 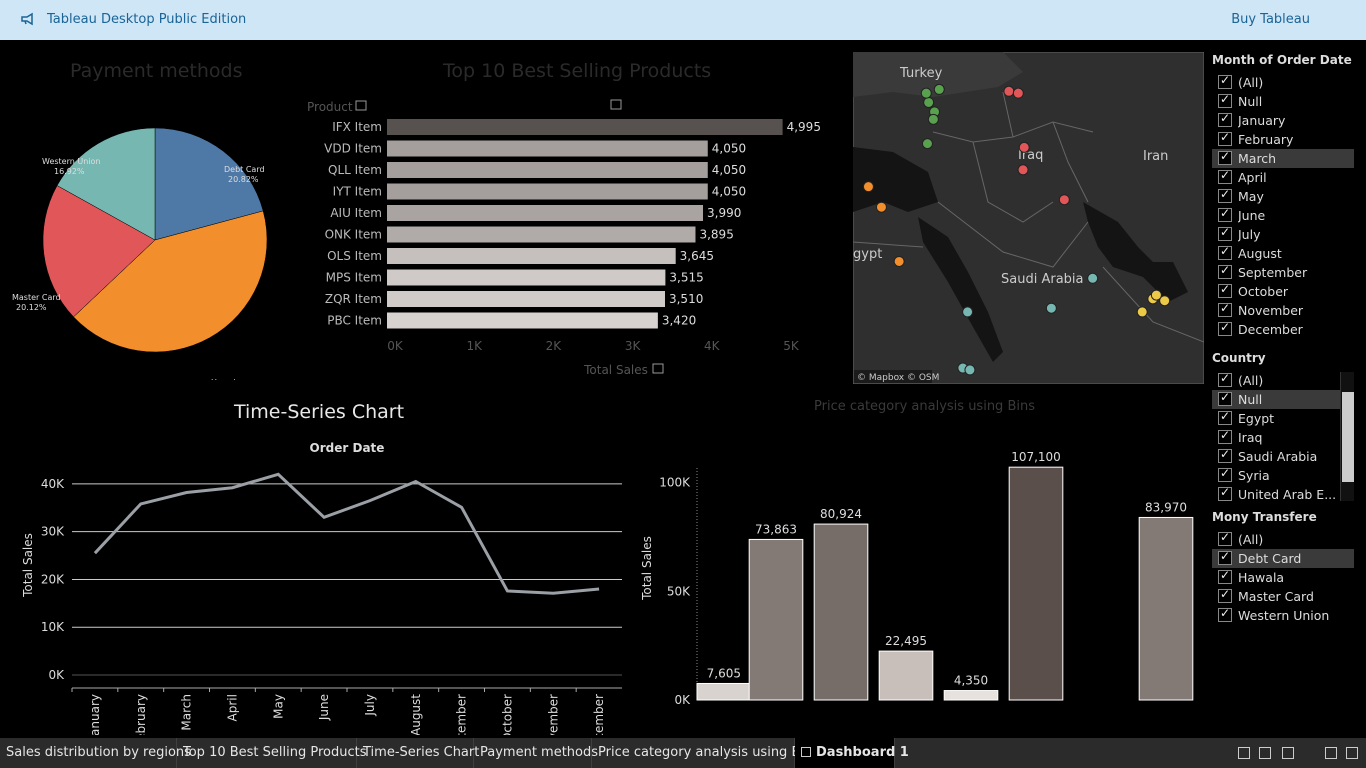 What do you see at coordinates (705, 753) in the screenshot?
I see `sheet-tab: Price category analysis using Bins` at bounding box center [705, 753].